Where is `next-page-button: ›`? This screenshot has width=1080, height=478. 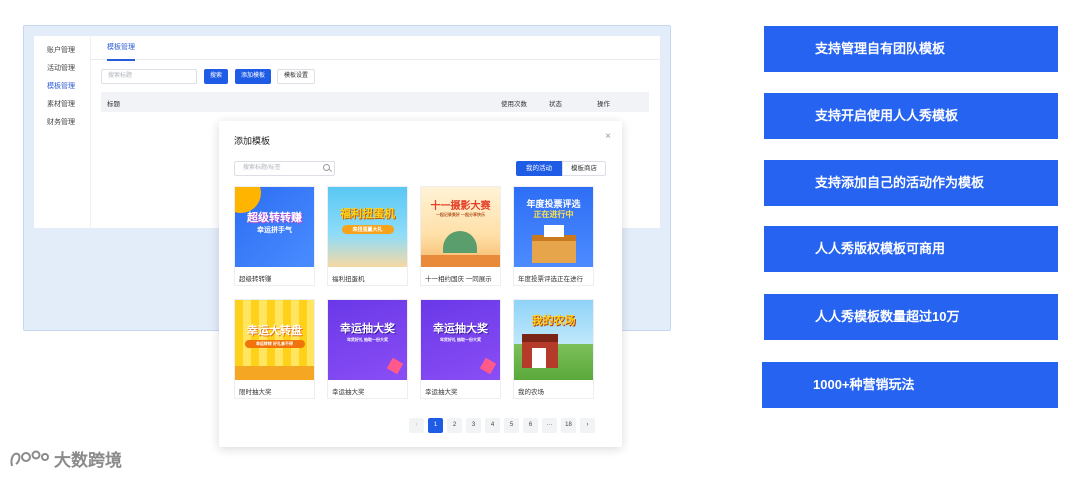
next-page-button: › is located at coordinates (587, 425).